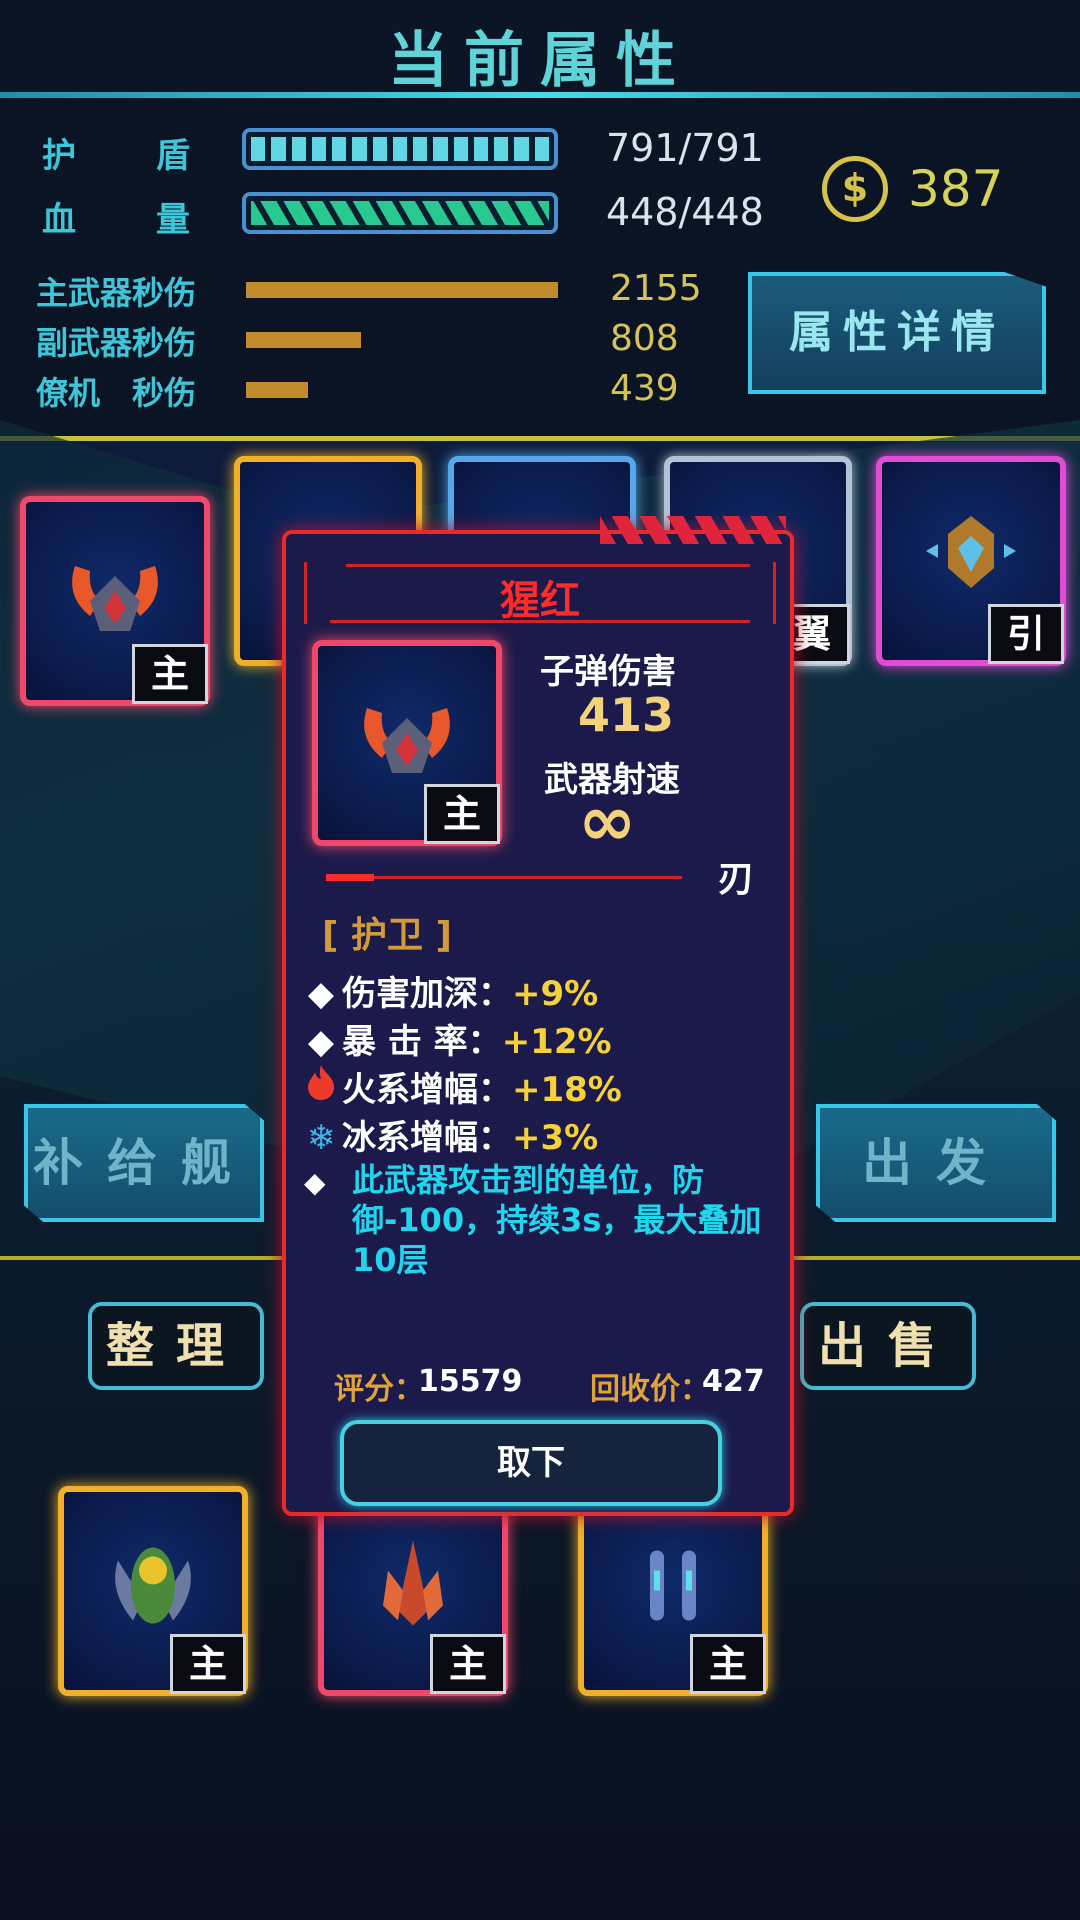  I want to click on sub-weapon-dps-bar, so click(303, 340).